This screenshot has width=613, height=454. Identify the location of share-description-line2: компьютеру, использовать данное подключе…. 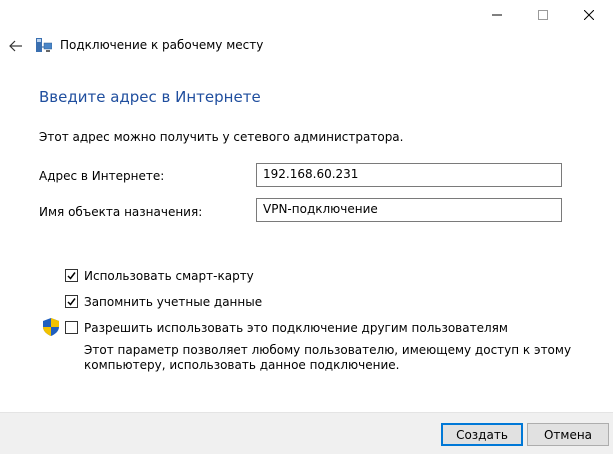
(242, 365).